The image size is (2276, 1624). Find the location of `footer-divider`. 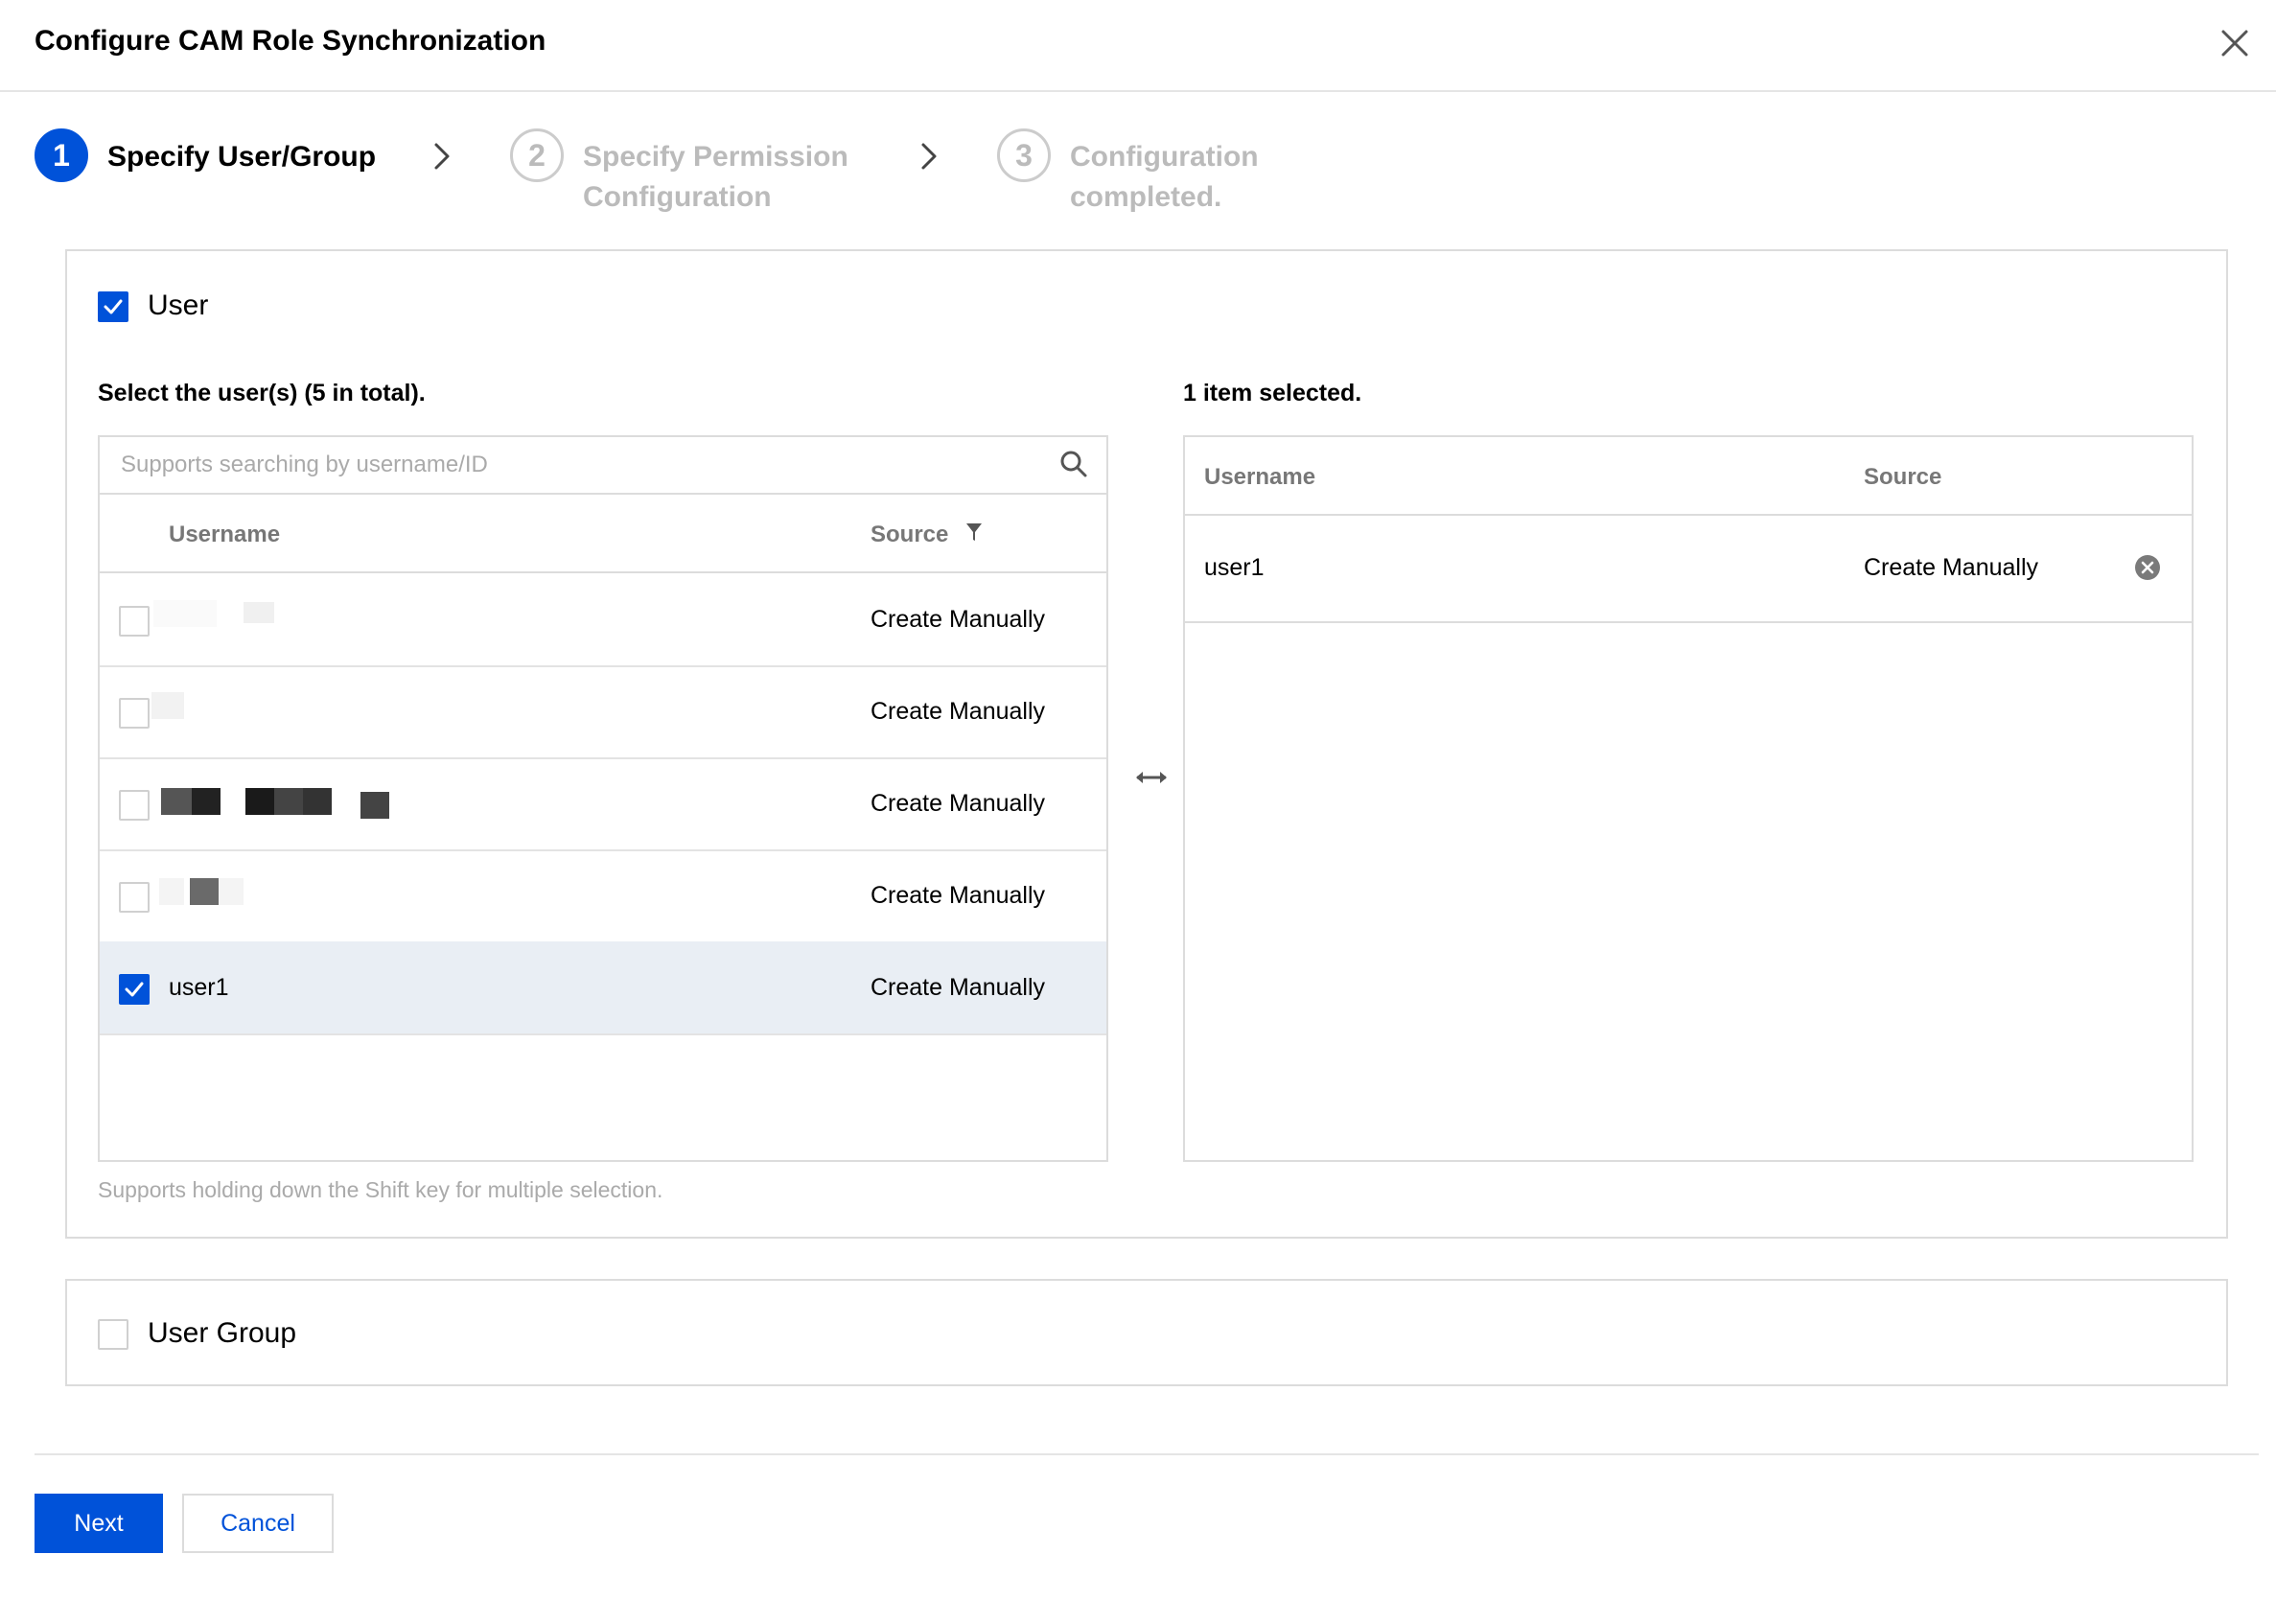

footer-divider is located at coordinates (1147, 1454).